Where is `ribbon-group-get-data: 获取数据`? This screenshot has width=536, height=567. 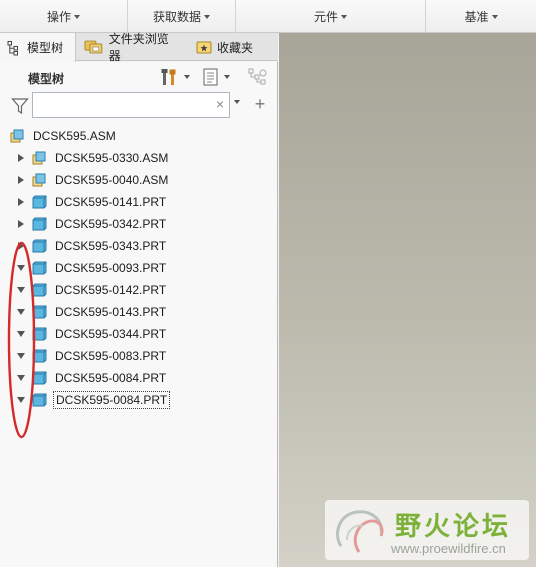 ribbon-group-get-data: 获取数据 is located at coordinates (182, 16).